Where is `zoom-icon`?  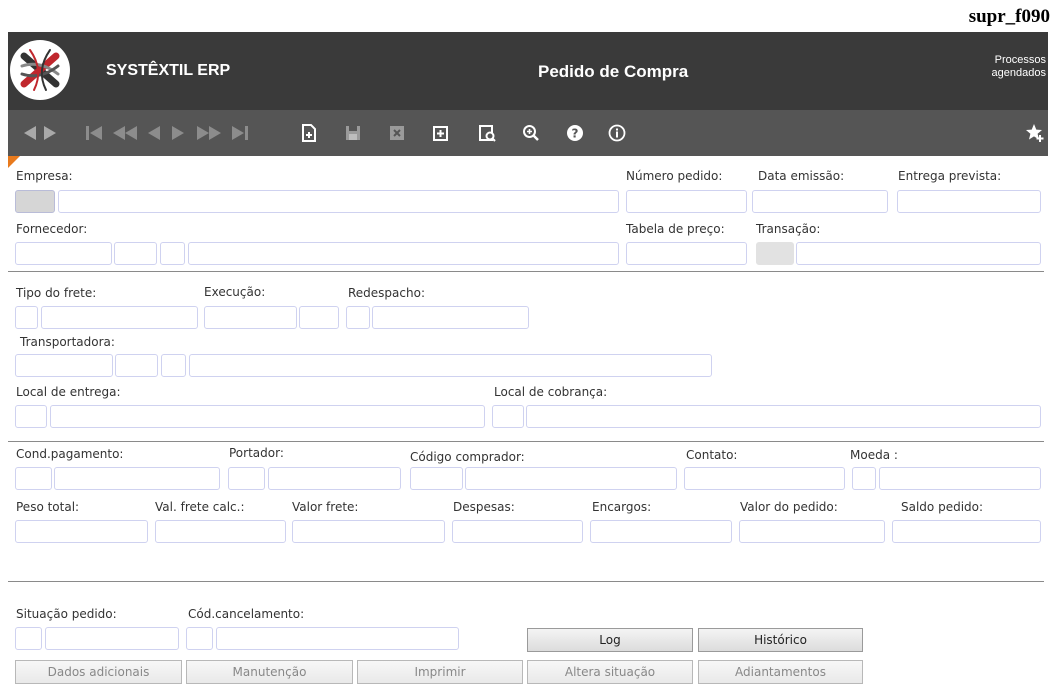 zoom-icon is located at coordinates (531, 133).